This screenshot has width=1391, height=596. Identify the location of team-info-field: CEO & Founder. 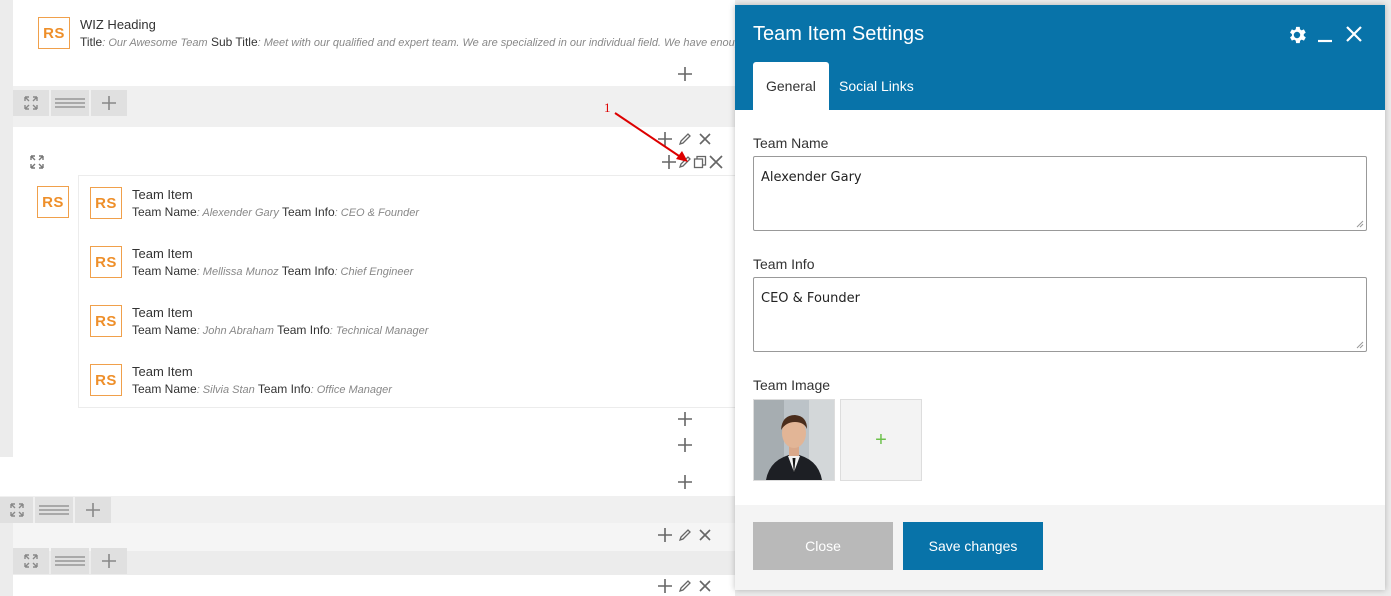
(1060, 314).